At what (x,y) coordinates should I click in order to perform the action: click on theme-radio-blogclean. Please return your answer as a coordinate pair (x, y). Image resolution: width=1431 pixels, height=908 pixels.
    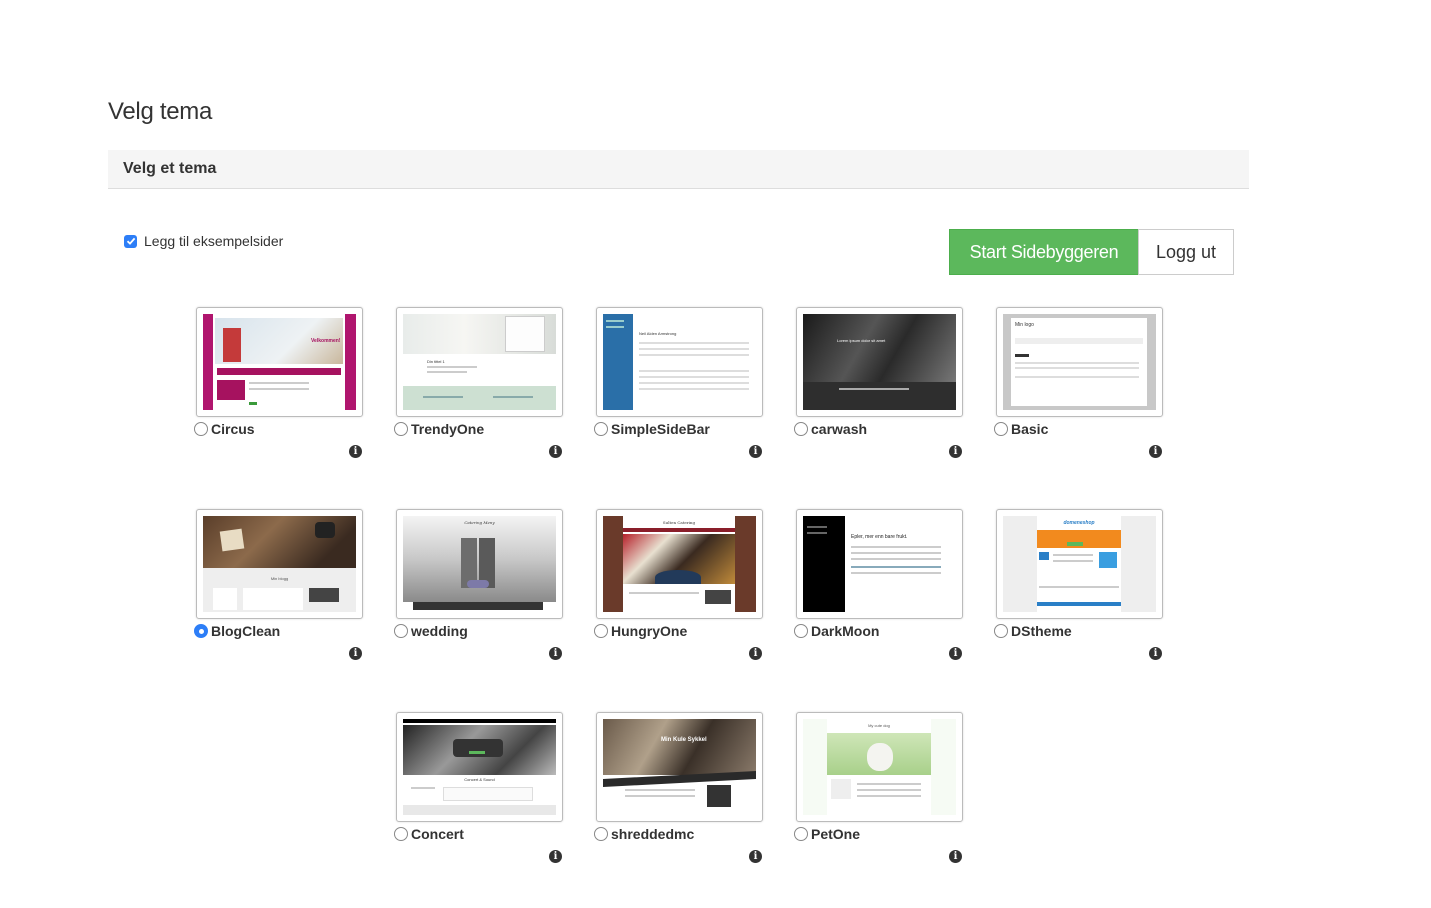
    Looking at the image, I should click on (201, 631).